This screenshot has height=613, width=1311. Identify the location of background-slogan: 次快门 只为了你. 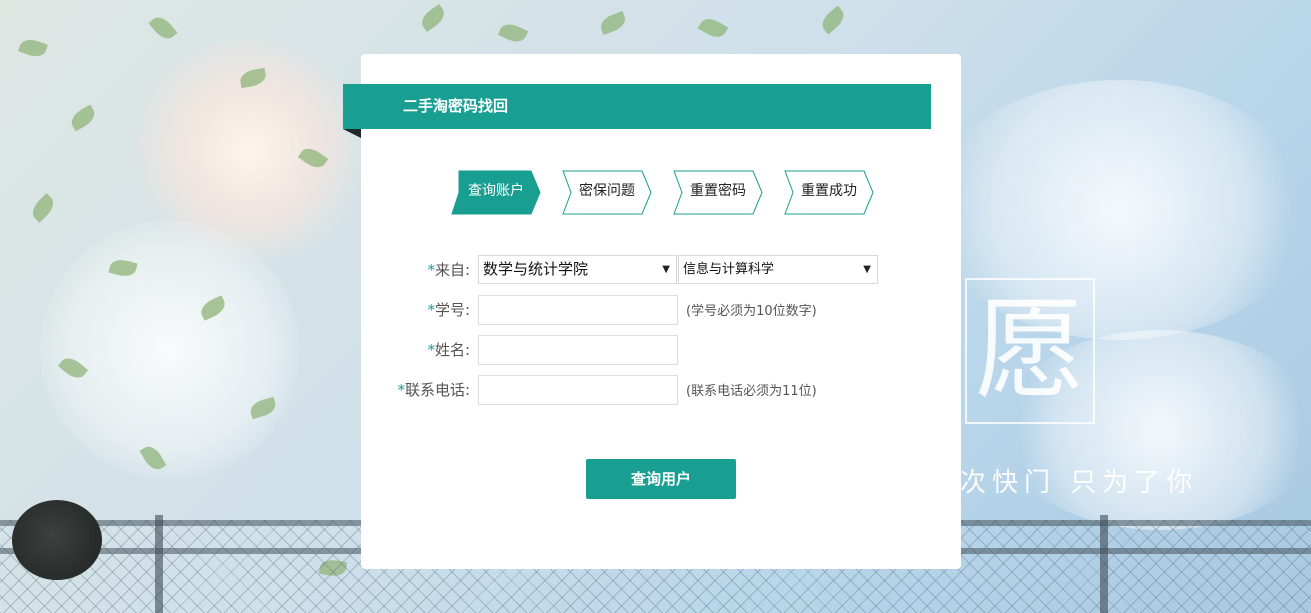
(1079, 483).